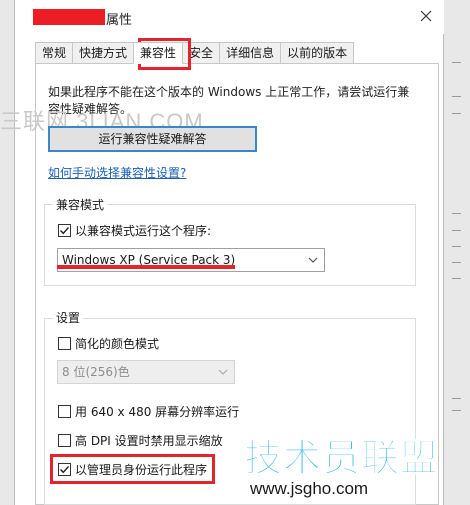 The height and width of the screenshot is (505, 470). What do you see at coordinates (69, 17) in the screenshot?
I see `title-redaction` at bounding box center [69, 17].